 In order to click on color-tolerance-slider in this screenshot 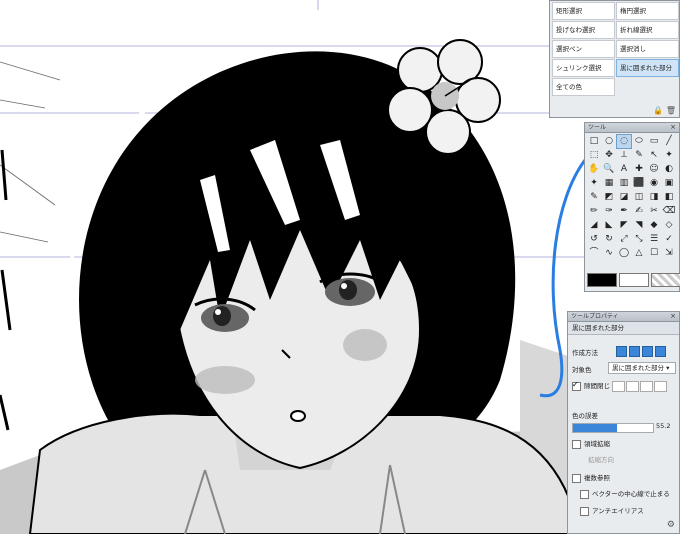, I will do `click(613, 428)`.